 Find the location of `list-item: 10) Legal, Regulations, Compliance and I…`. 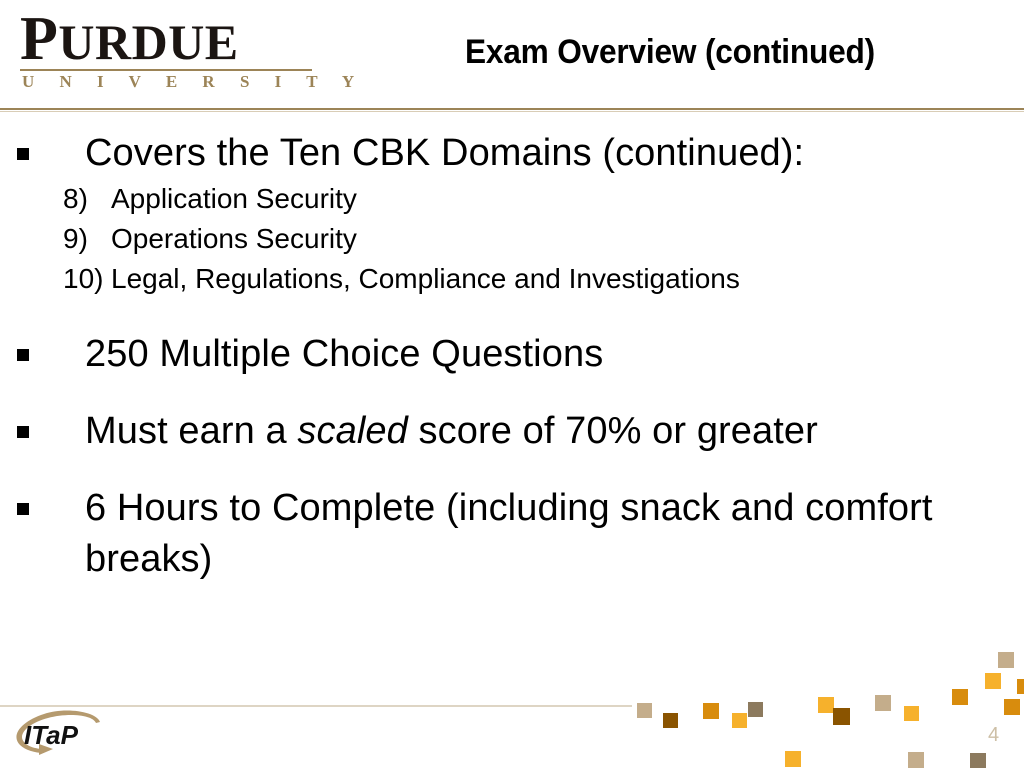

list-item: 10) Legal, Regulations, Compliance and I… is located at coordinates (512, 279).